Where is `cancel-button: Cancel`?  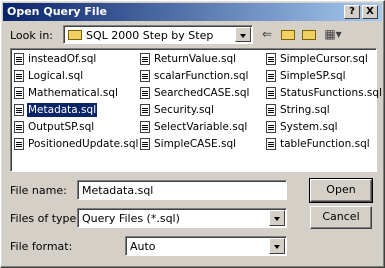 cancel-button: Cancel is located at coordinates (341, 217).